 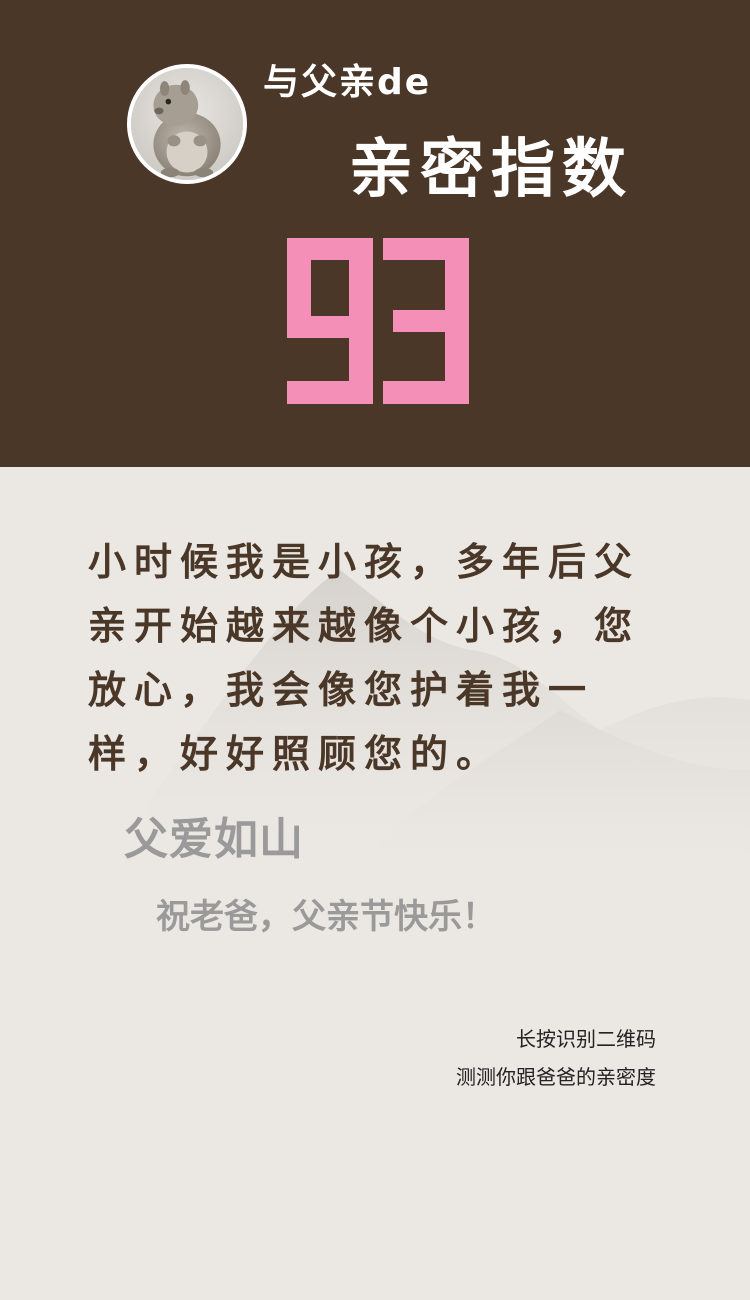 What do you see at coordinates (491, 170) in the screenshot?
I see `title-line-2: 亲密指数` at bounding box center [491, 170].